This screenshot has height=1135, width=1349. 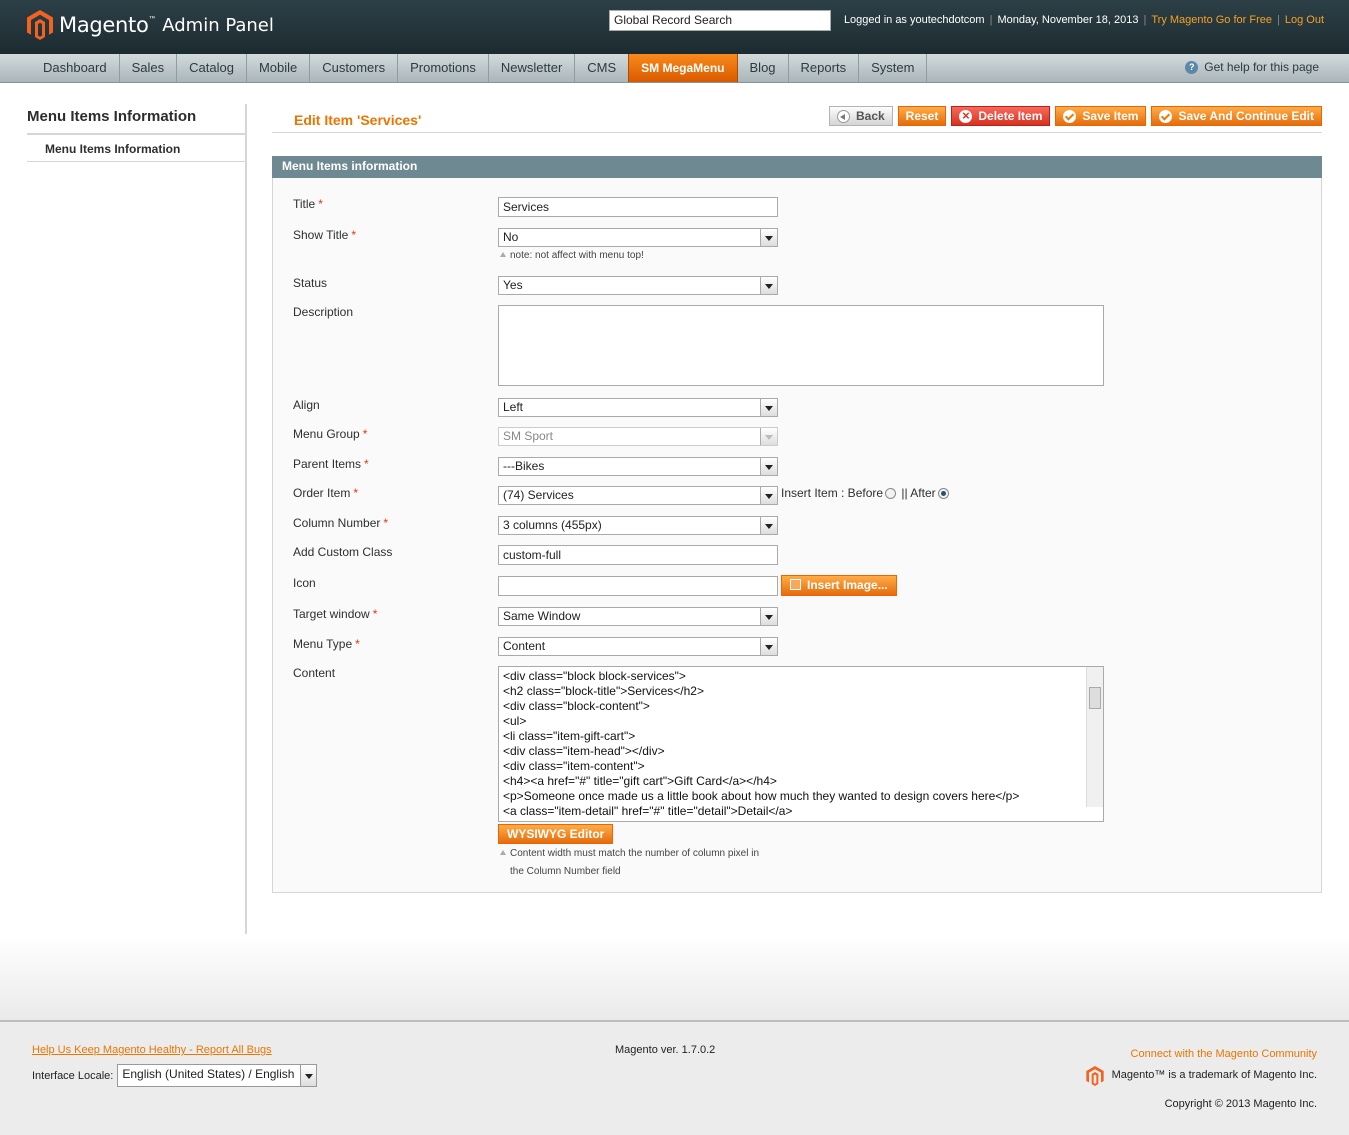 I want to click on insert-after-label: || After, so click(x=918, y=493).